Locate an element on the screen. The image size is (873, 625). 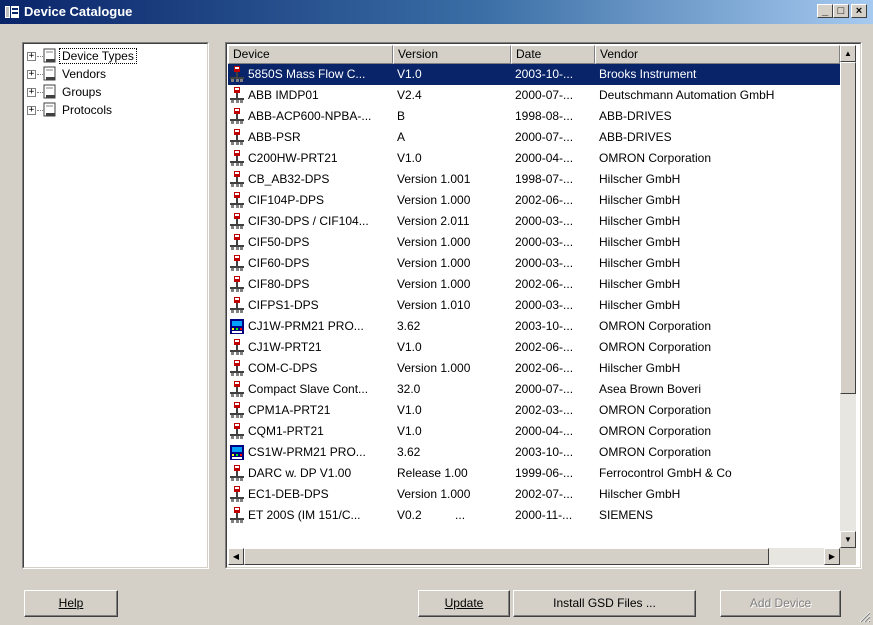
vertical-scrollbar: ▲ ▼ is located at coordinates (848, 296).